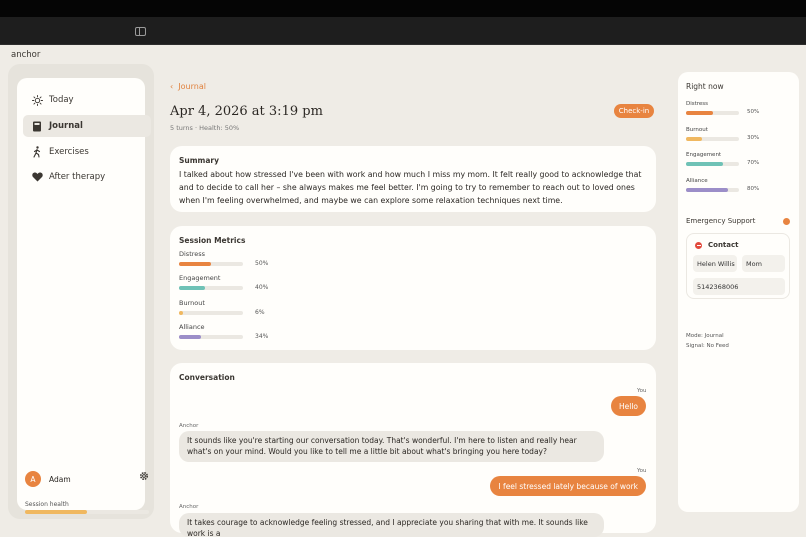 The image size is (806, 537). Describe the element at coordinates (262, 336) in the screenshot. I see `metric-value: 34%` at that location.